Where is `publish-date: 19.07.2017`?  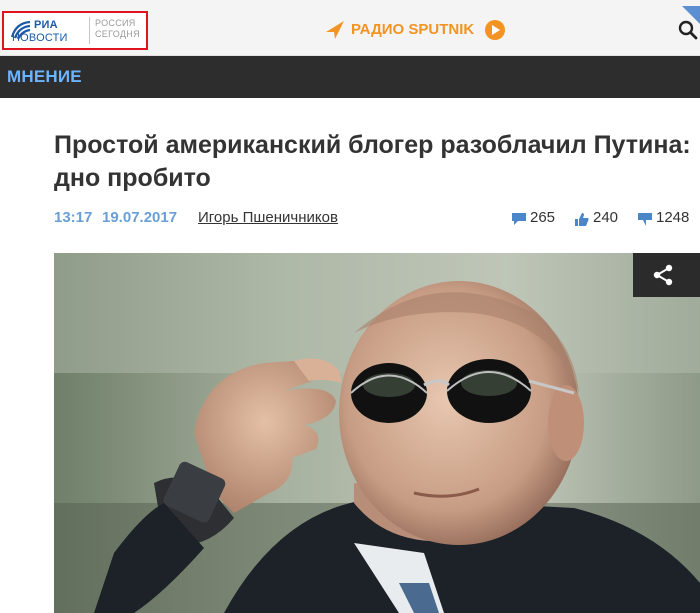
publish-date: 19.07.2017 is located at coordinates (140, 217).